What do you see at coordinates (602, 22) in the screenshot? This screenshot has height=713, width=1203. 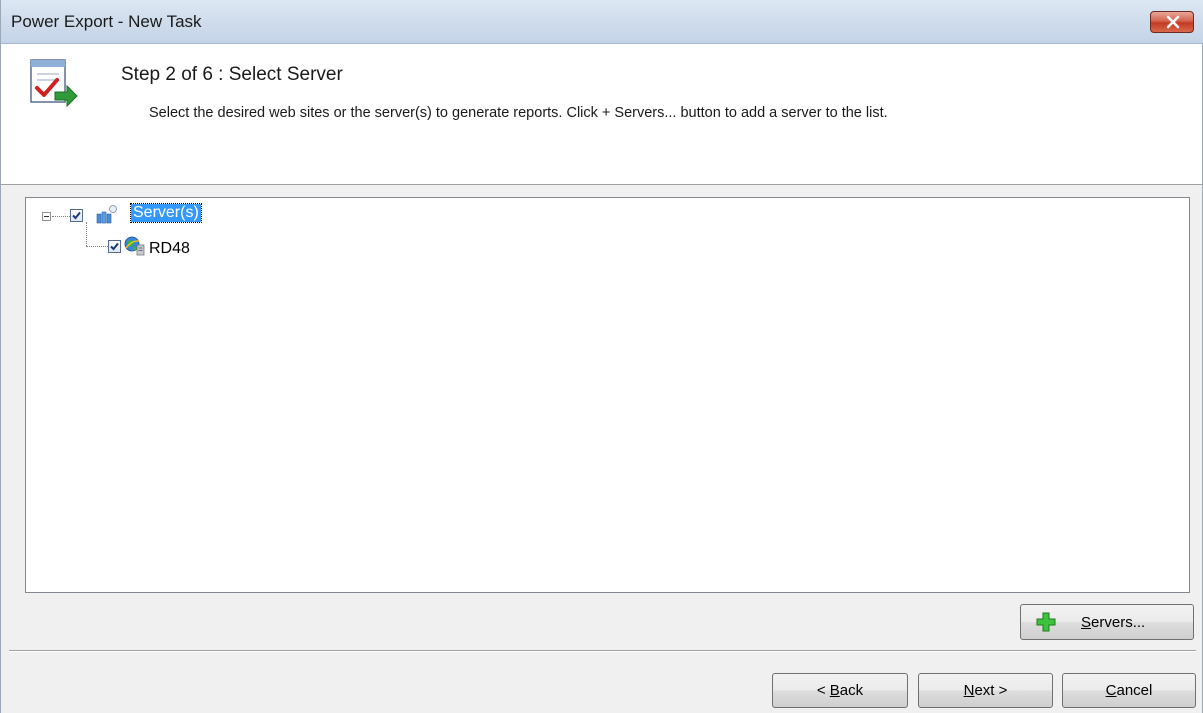 I see `title-bar: Power Export - New Task` at bounding box center [602, 22].